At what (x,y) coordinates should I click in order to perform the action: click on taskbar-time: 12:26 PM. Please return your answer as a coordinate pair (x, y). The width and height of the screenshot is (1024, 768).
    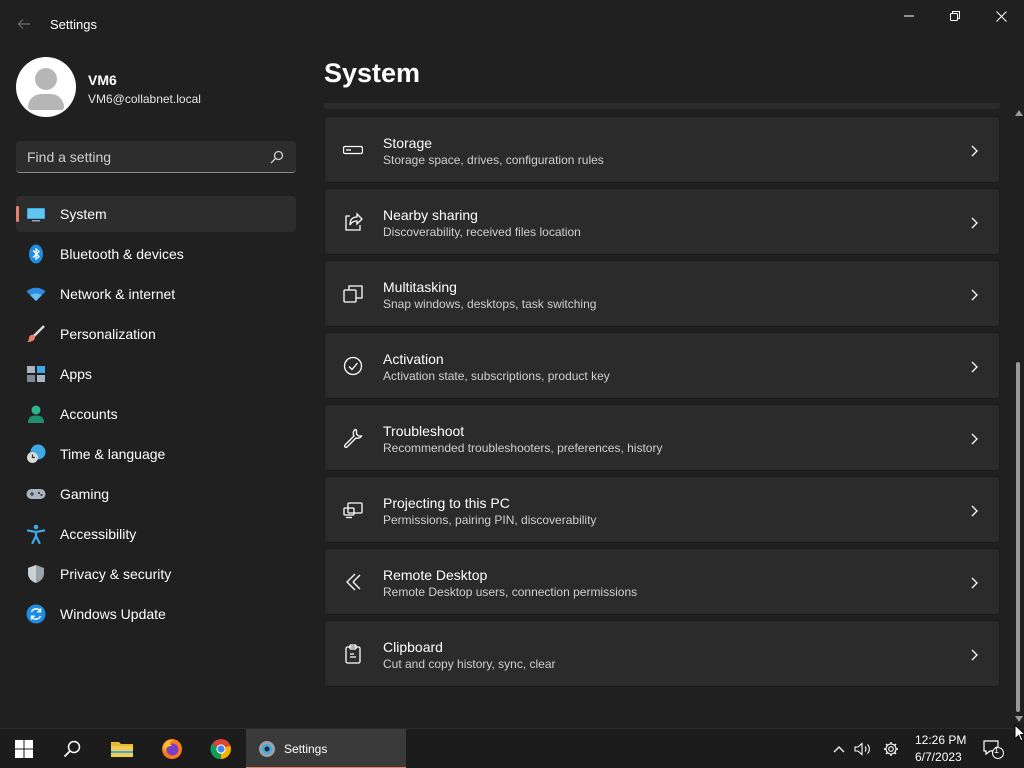
    Looking at the image, I should click on (940, 740).